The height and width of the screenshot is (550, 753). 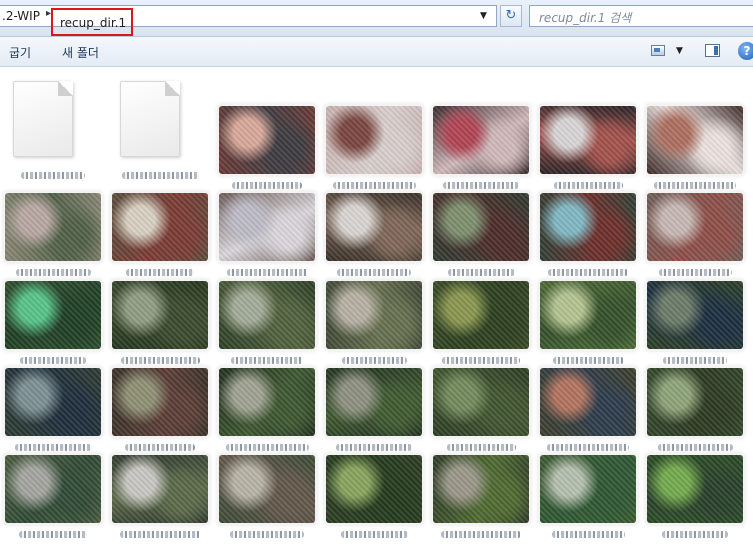 What do you see at coordinates (585, 17) in the screenshot?
I see `search-input: recup_dir.1 검색` at bounding box center [585, 17].